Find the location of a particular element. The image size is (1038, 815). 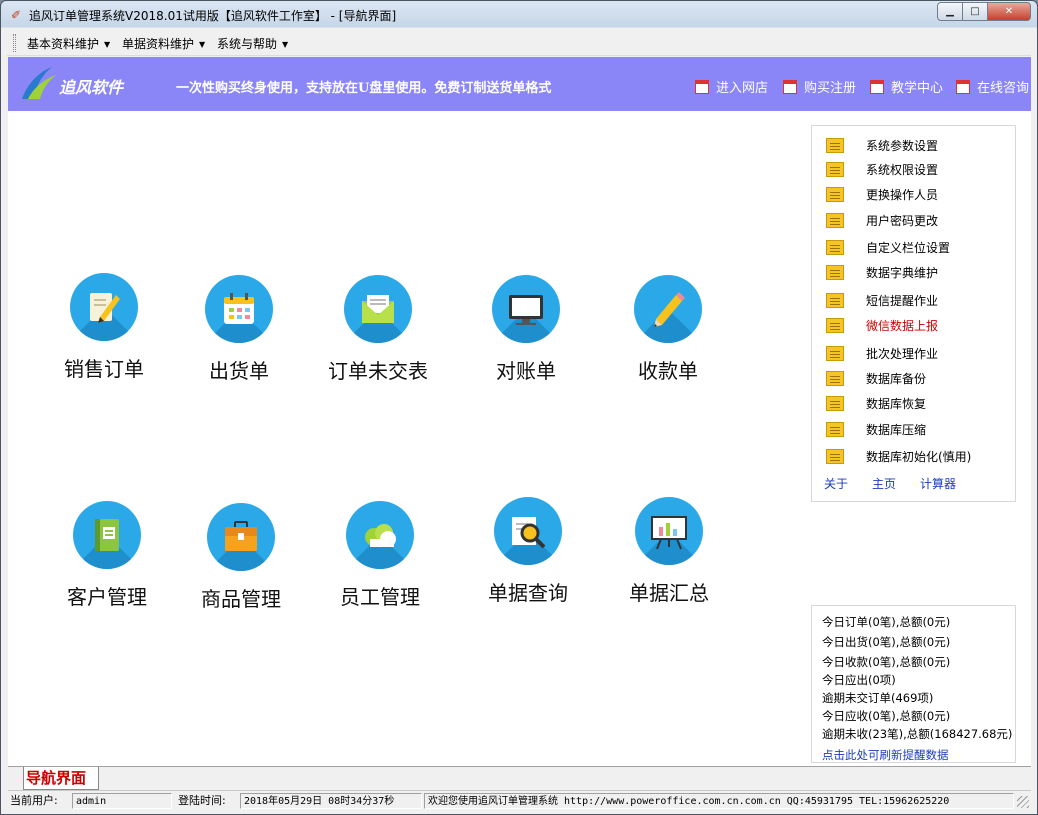

refresh-reminders-link: 点击此处可刷新提醒数据 is located at coordinates (885, 755).